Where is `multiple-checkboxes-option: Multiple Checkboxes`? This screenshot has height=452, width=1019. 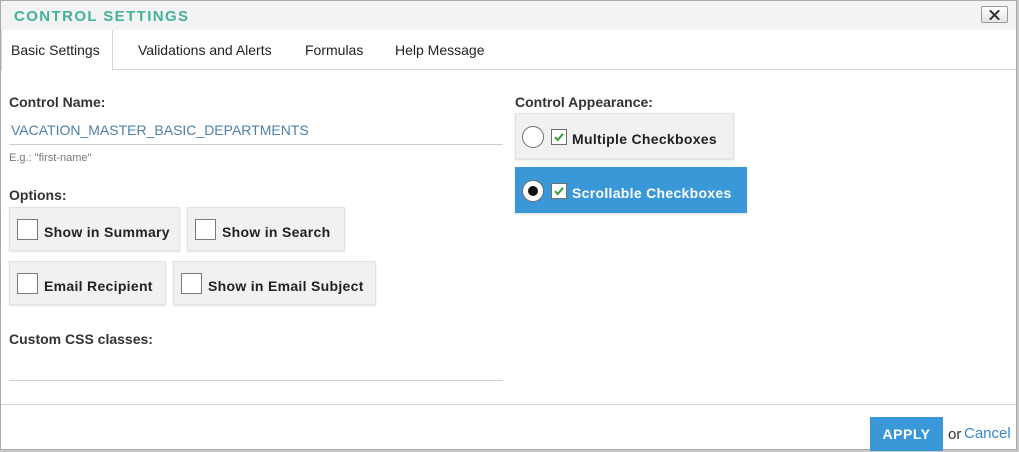 multiple-checkboxes-option: Multiple Checkboxes is located at coordinates (624, 136).